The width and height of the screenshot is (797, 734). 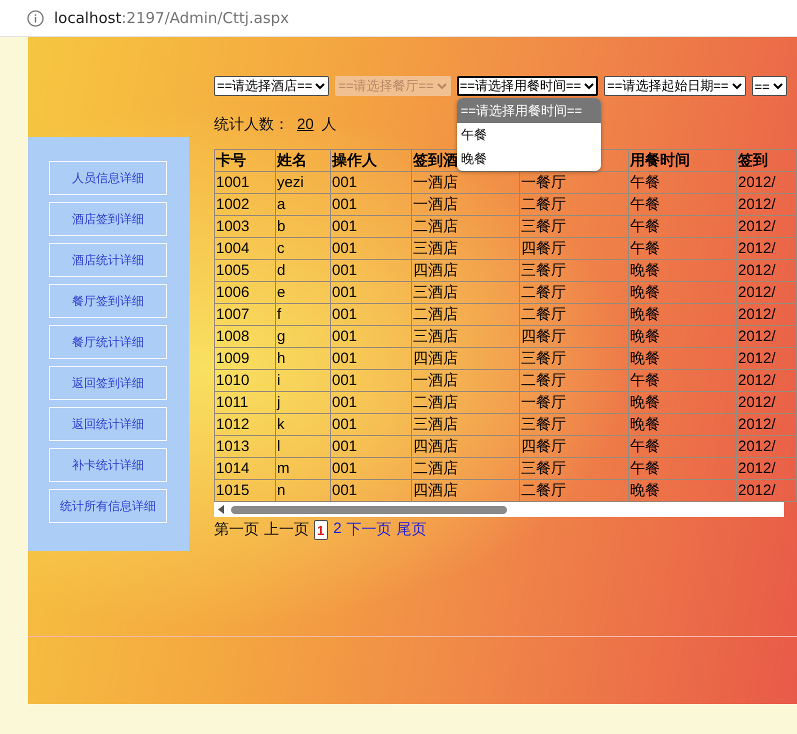 I want to click on table-cell: b, so click(x=303, y=227).